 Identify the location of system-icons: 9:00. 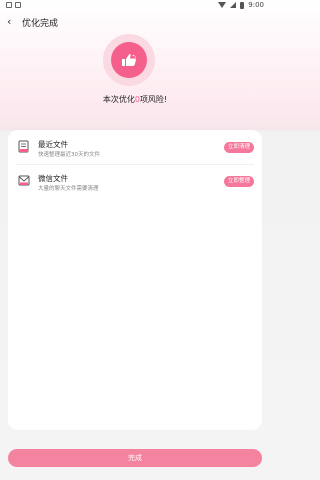
(241, 5).